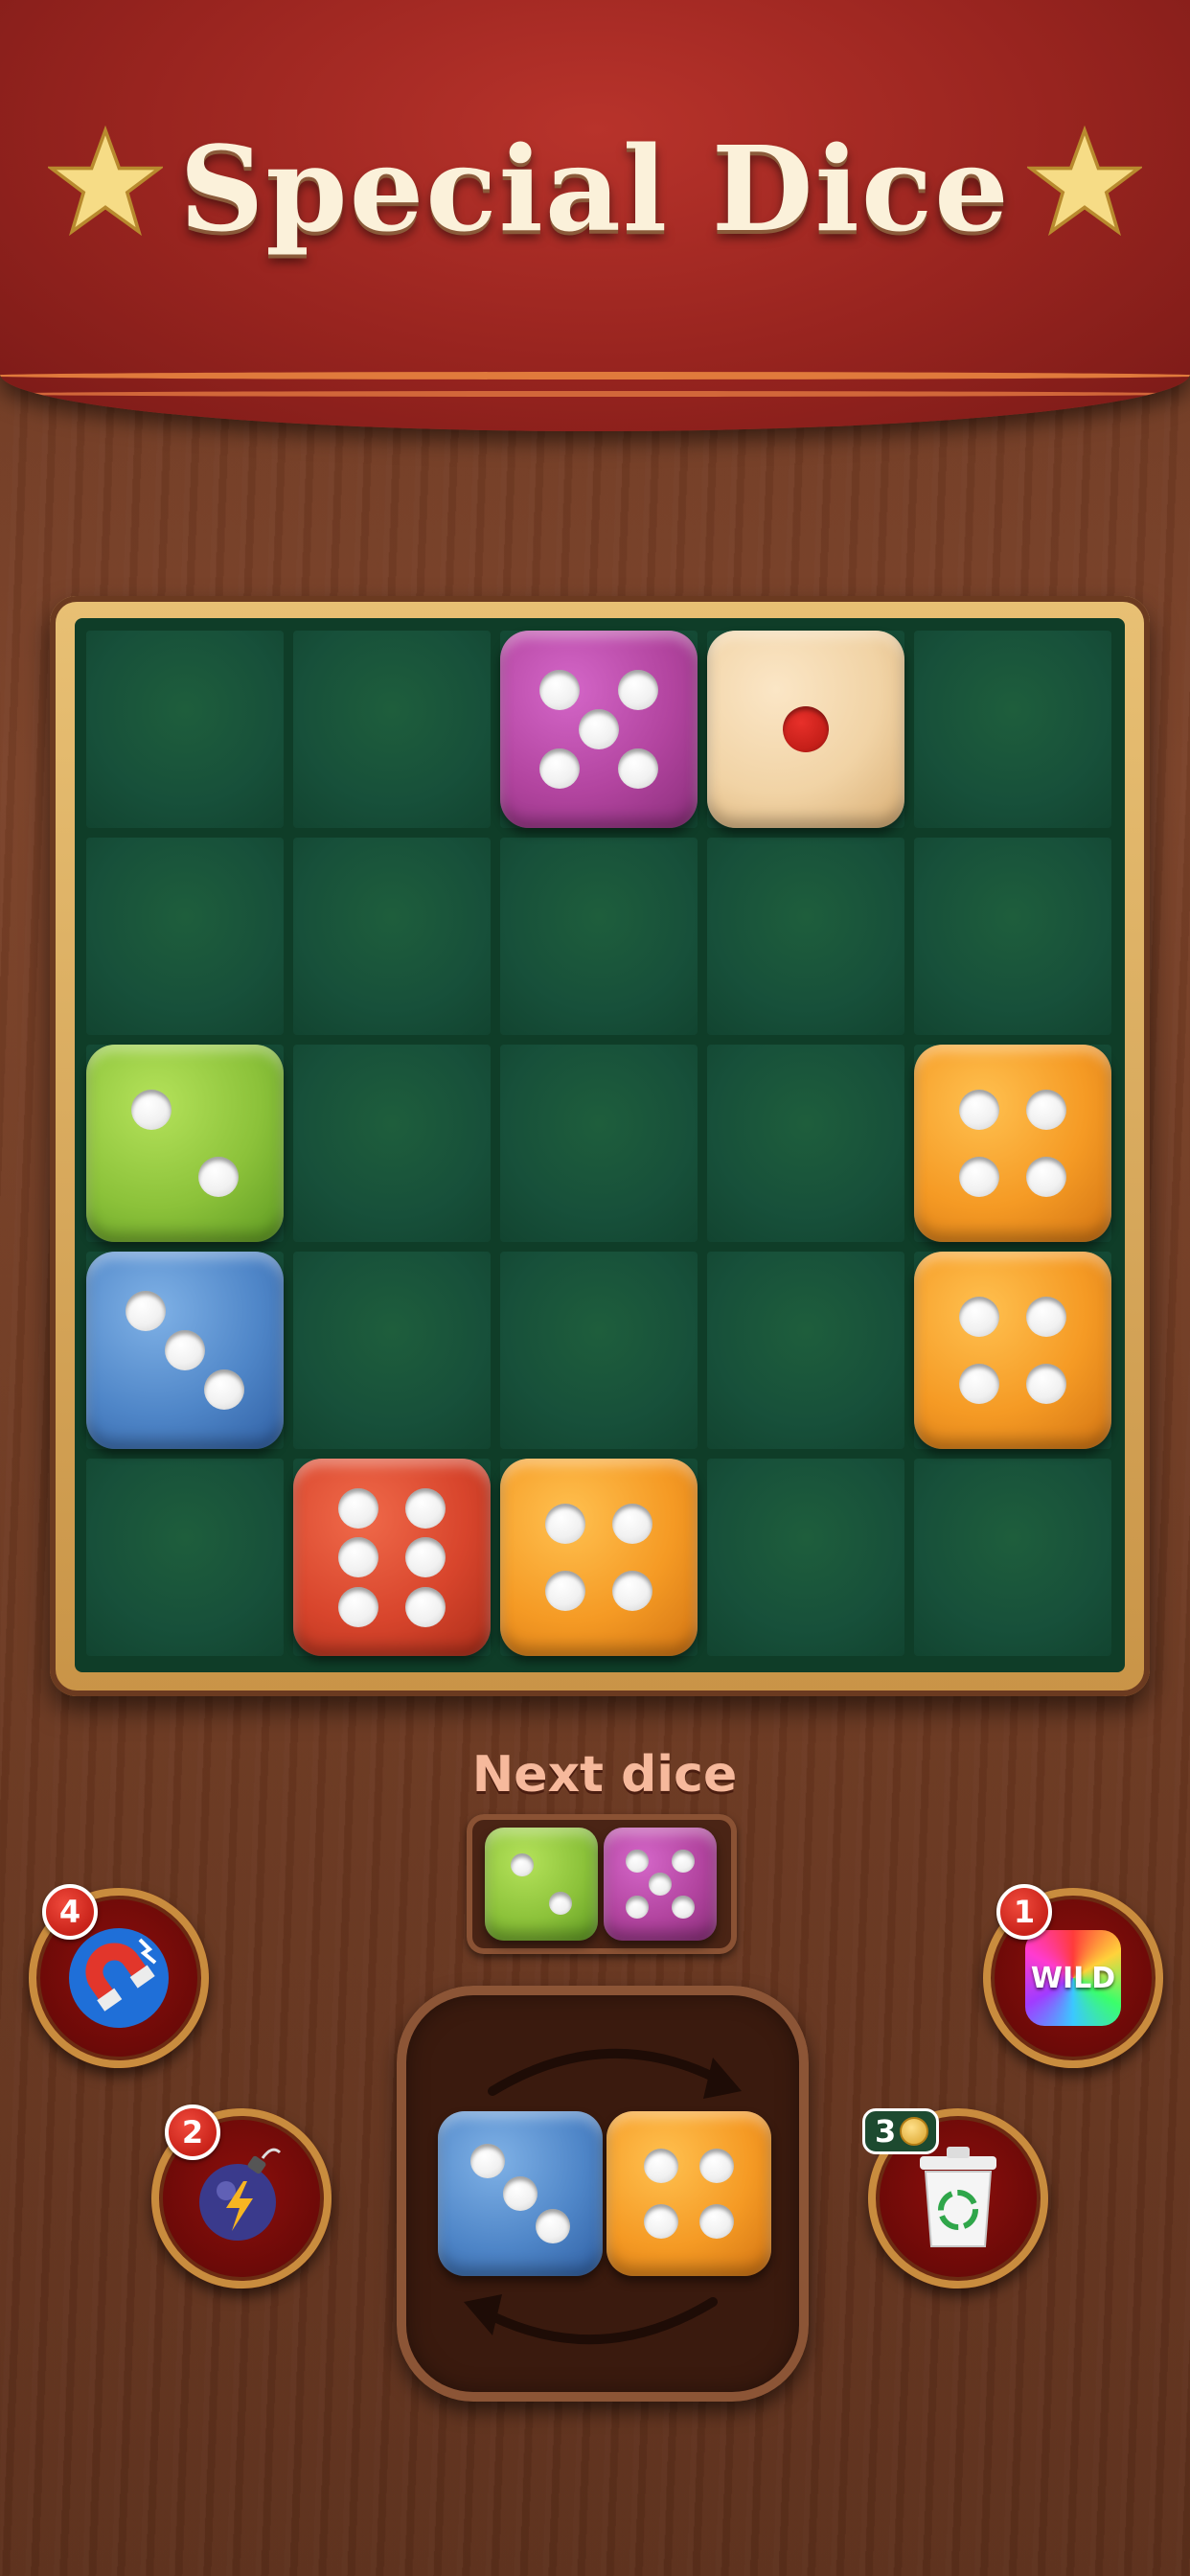 This screenshot has height=2576, width=1190. I want to click on page-title: Special Dice, so click(595, 189).